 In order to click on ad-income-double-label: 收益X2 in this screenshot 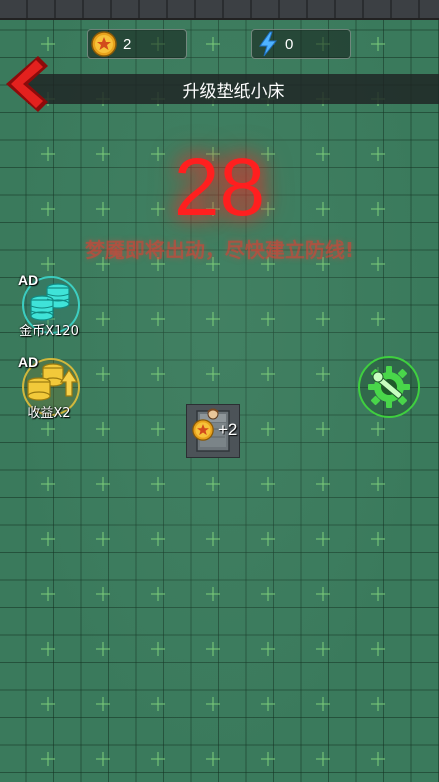, I will do `click(49, 413)`.